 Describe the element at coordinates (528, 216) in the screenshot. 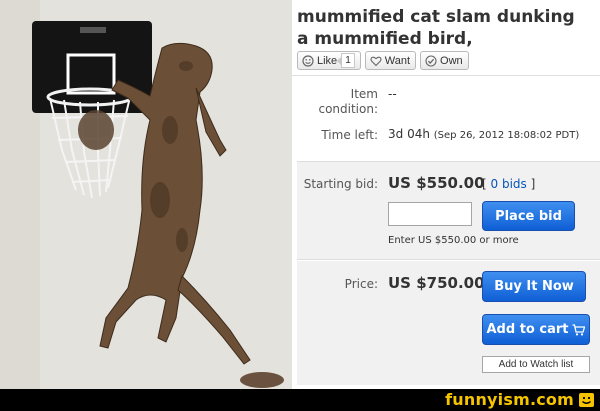

I see `place-bid-button: Place bid` at that location.